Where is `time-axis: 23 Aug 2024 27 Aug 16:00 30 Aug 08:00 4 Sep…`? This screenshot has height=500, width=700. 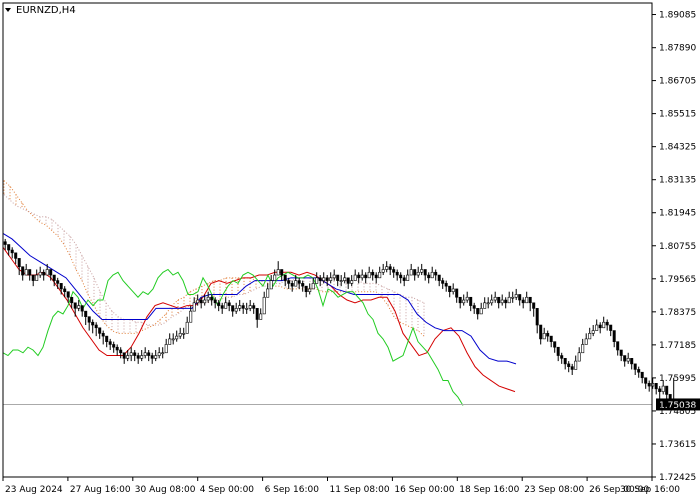 time-axis: 23 Aug 2024 27 Aug 16:00 30 Aug 08:00 4 Sep… is located at coordinates (341, 486).